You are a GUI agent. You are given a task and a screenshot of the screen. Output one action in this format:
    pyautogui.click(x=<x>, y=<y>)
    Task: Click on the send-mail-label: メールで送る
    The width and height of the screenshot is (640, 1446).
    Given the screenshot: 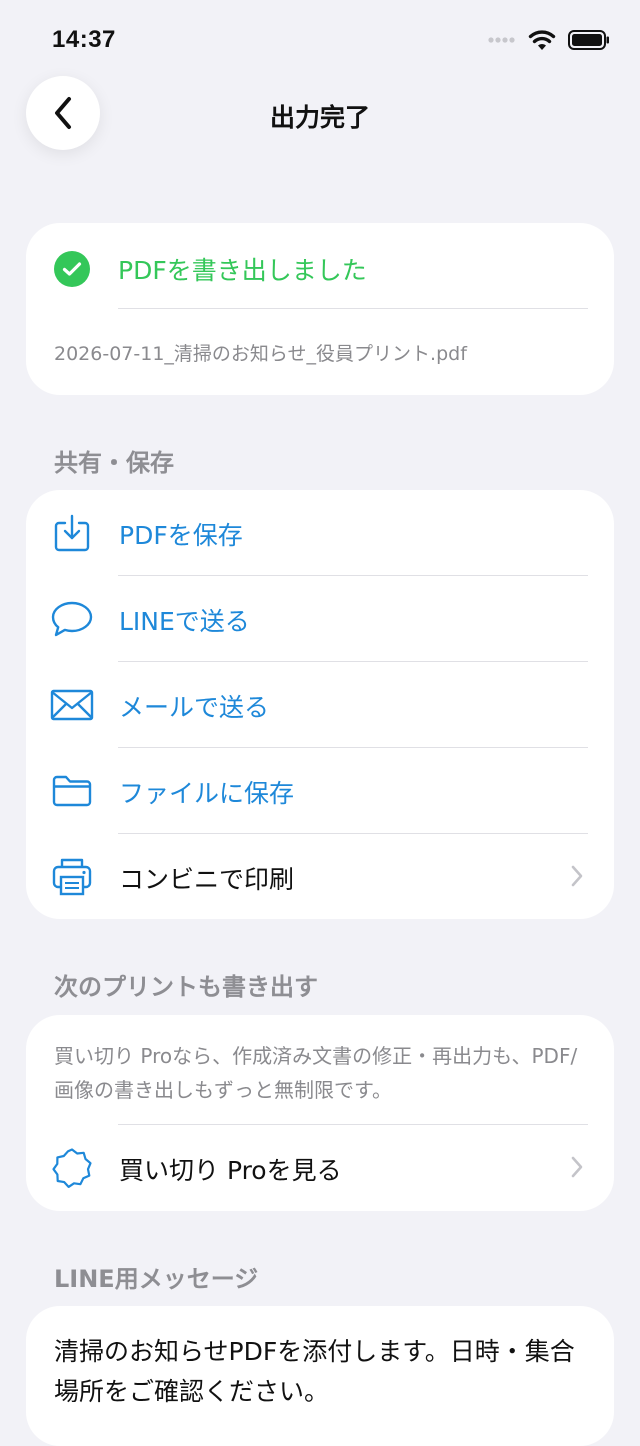 What is the action you would take?
    pyautogui.click(x=194, y=707)
    